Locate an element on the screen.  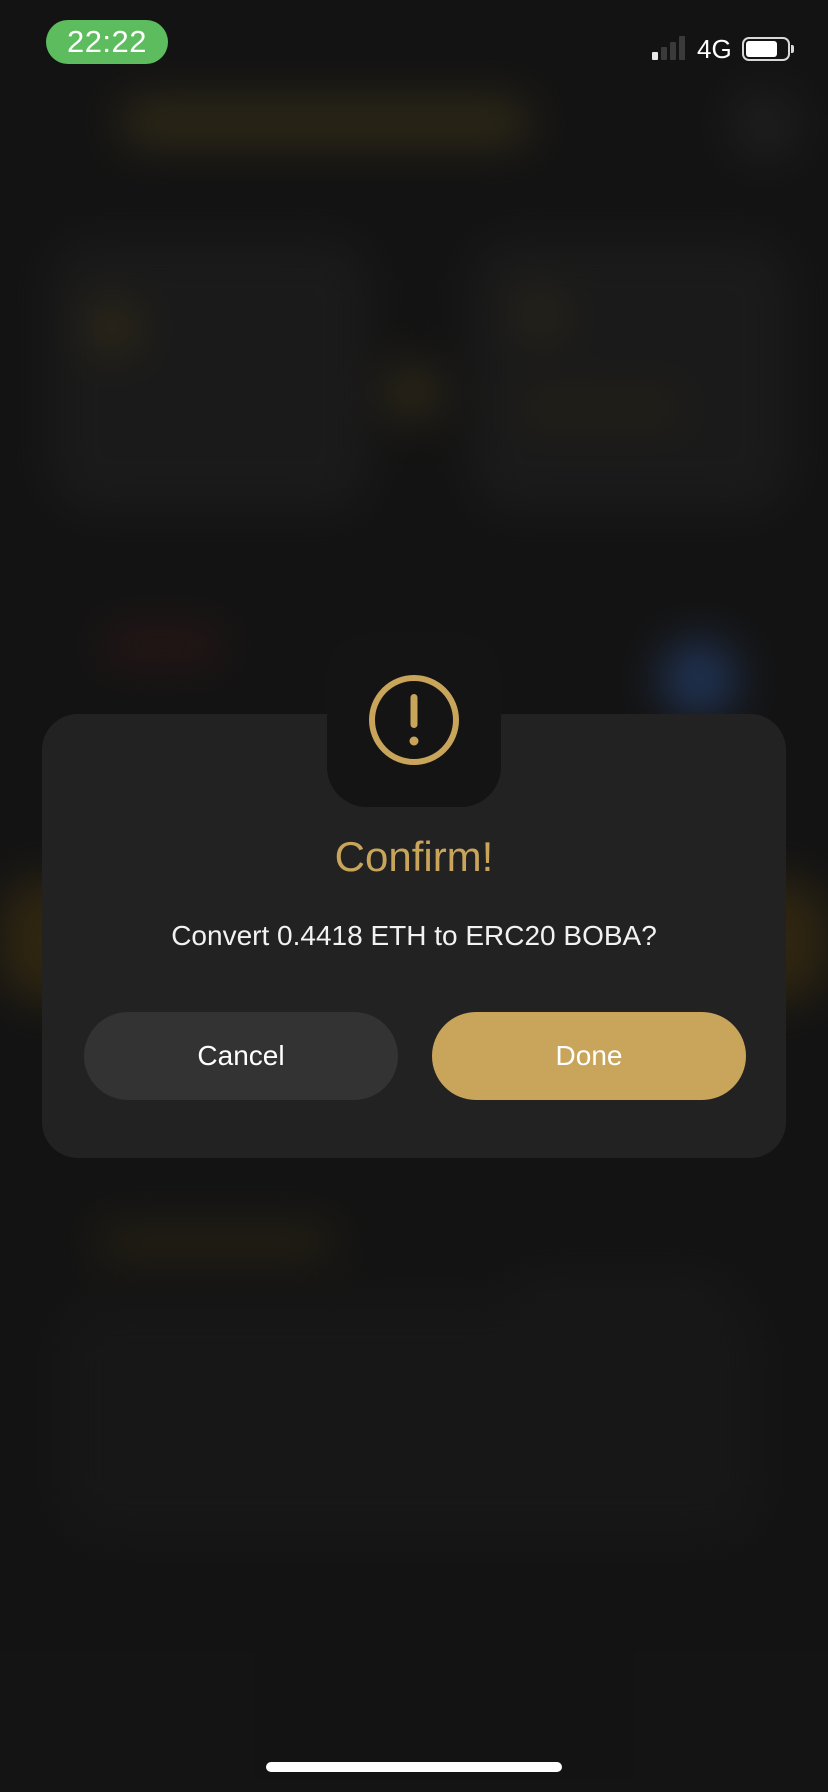
status-time: 22:22 is located at coordinates (107, 42).